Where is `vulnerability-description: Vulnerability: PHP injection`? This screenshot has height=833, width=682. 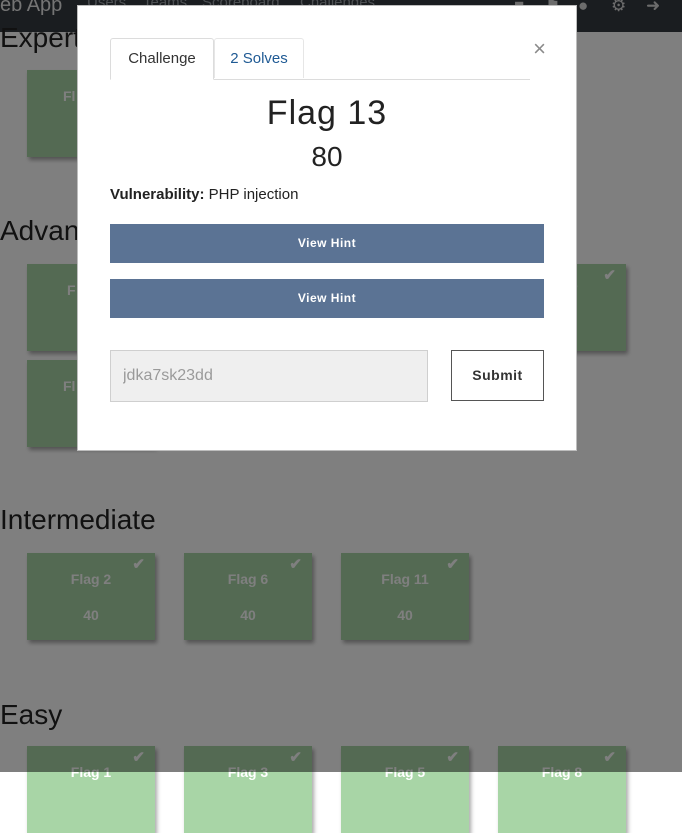 vulnerability-description: Vulnerability: PHP injection is located at coordinates (204, 194).